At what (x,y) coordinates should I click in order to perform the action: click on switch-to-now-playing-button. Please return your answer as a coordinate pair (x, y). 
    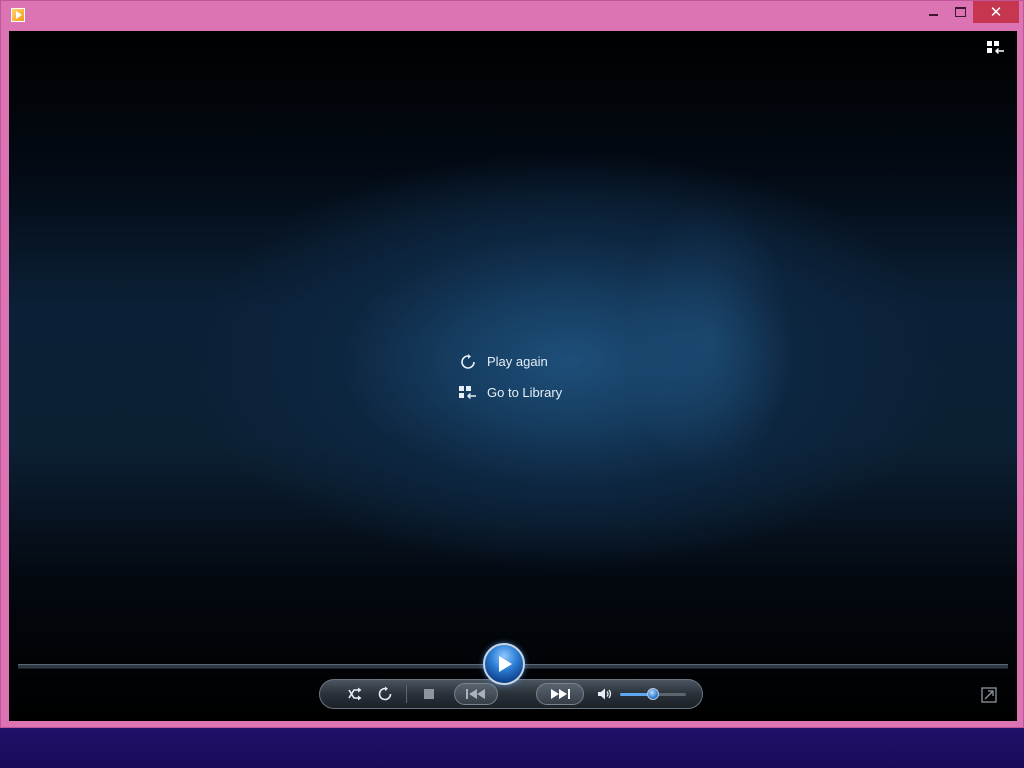
    Looking at the image, I should click on (989, 695).